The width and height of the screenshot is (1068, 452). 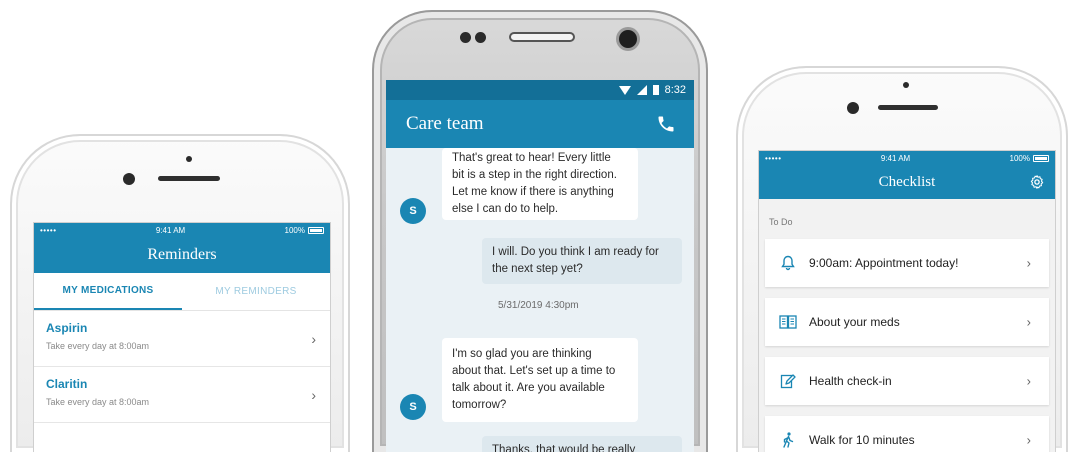 What do you see at coordinates (534, 175) in the screenshot?
I see `message-line: bit is a step in the right direction.` at bounding box center [534, 175].